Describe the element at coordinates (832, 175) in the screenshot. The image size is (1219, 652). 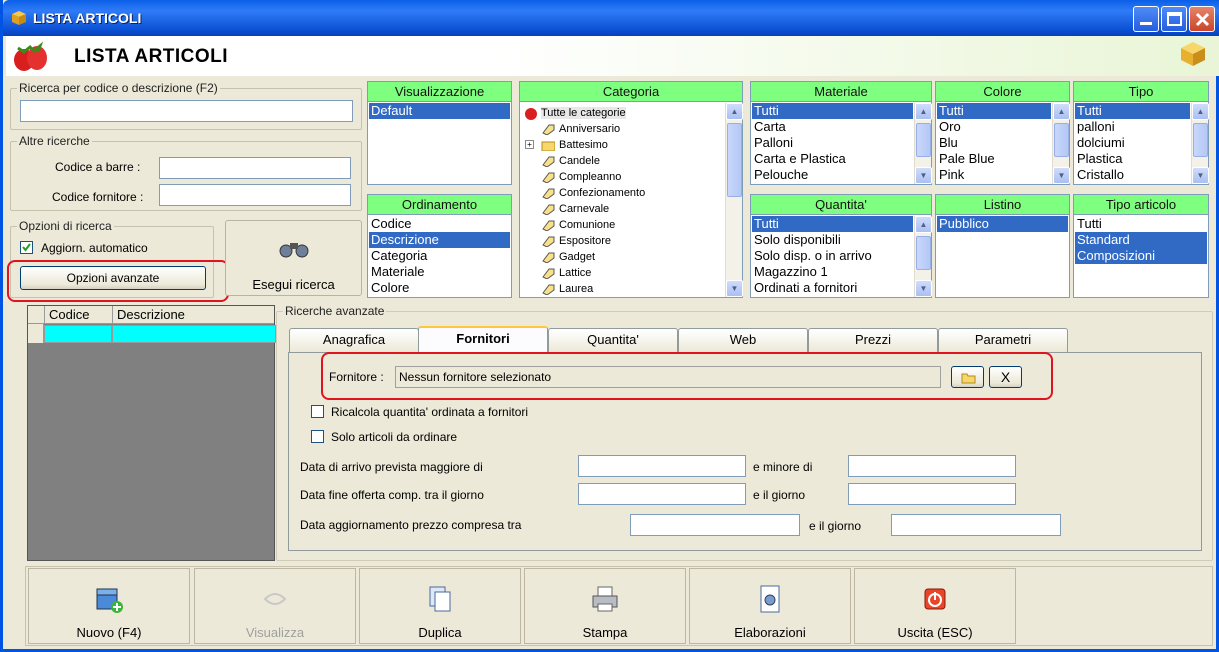
I see `list-item: Pelouche` at that location.